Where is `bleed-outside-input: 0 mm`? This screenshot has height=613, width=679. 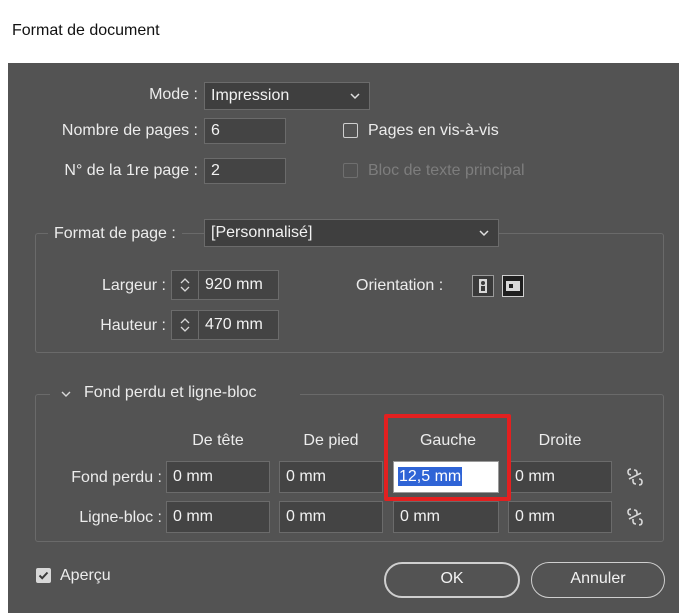
bleed-outside-input: 0 mm is located at coordinates (560, 477).